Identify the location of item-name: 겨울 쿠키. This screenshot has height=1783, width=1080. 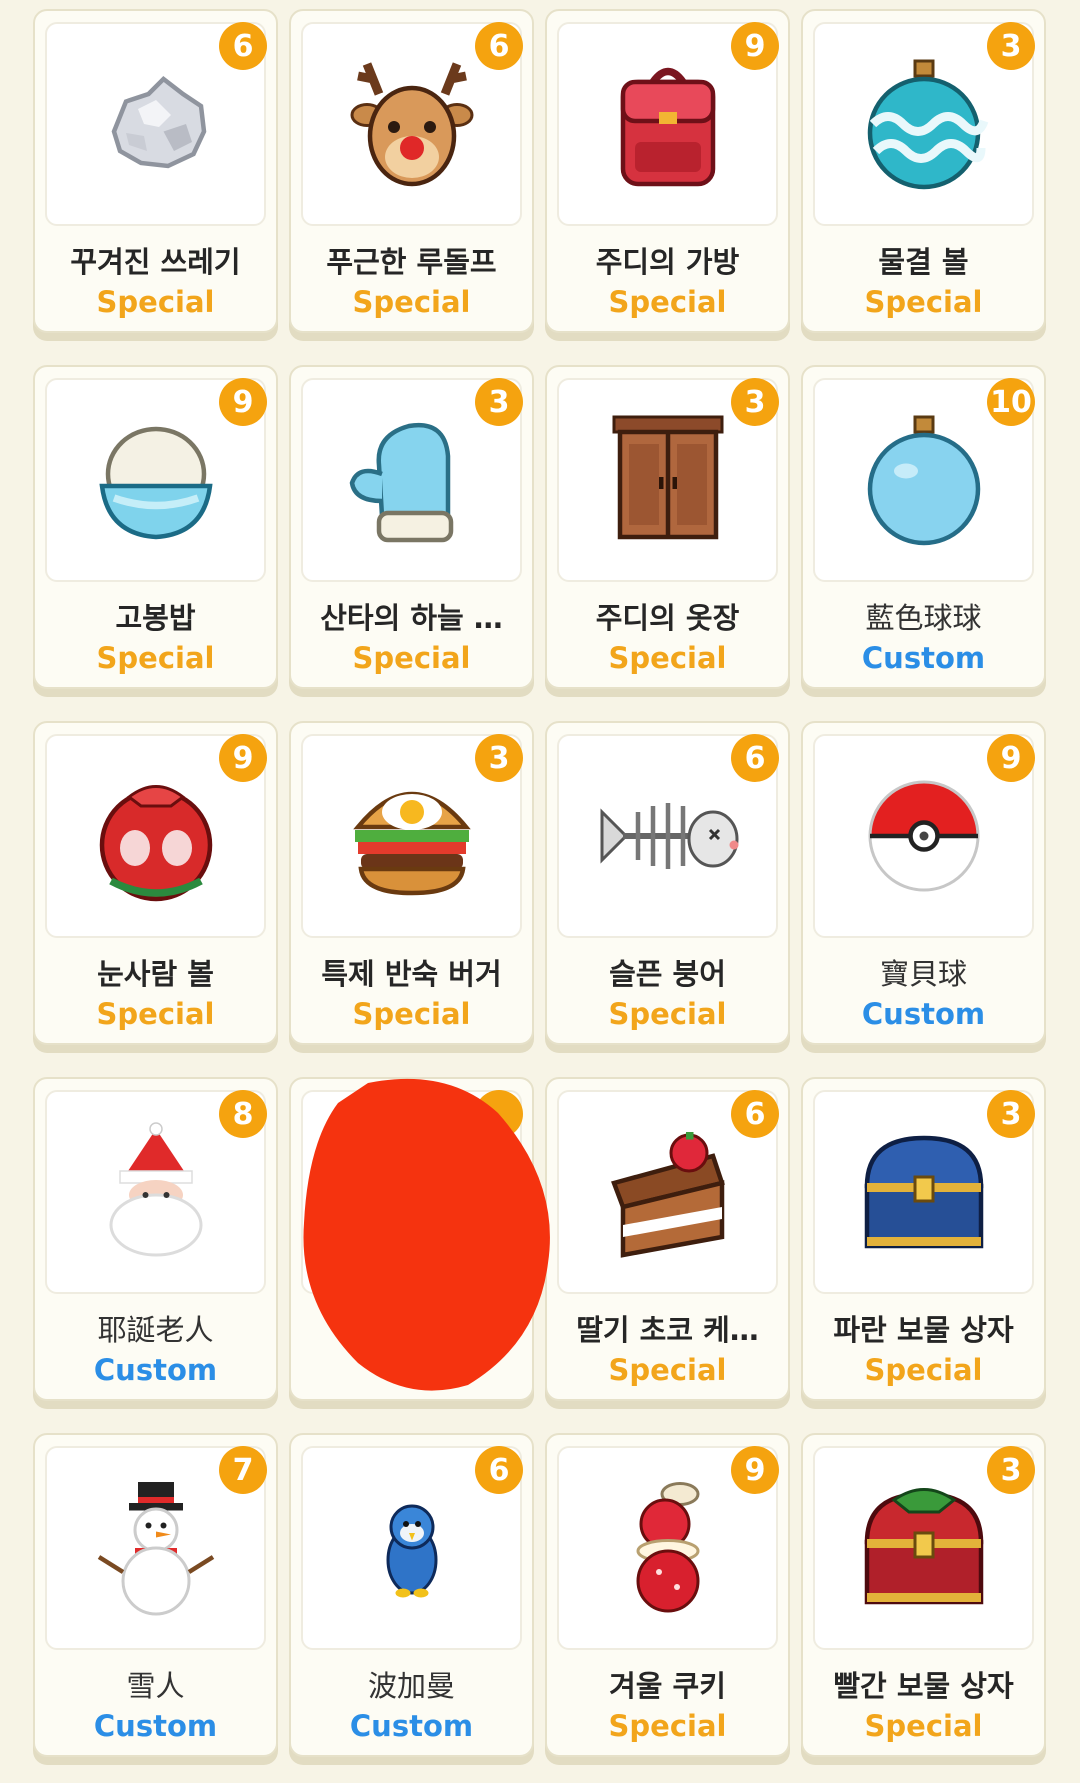
(667, 1686).